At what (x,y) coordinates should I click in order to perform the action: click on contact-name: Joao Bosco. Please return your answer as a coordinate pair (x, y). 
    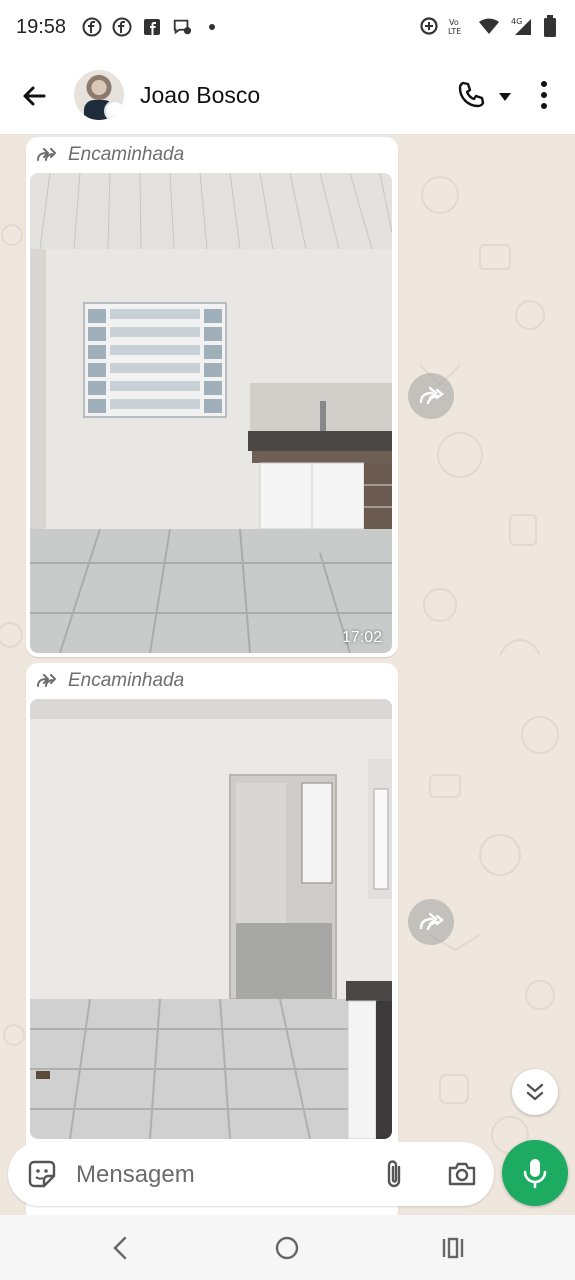
    Looking at the image, I should click on (200, 95).